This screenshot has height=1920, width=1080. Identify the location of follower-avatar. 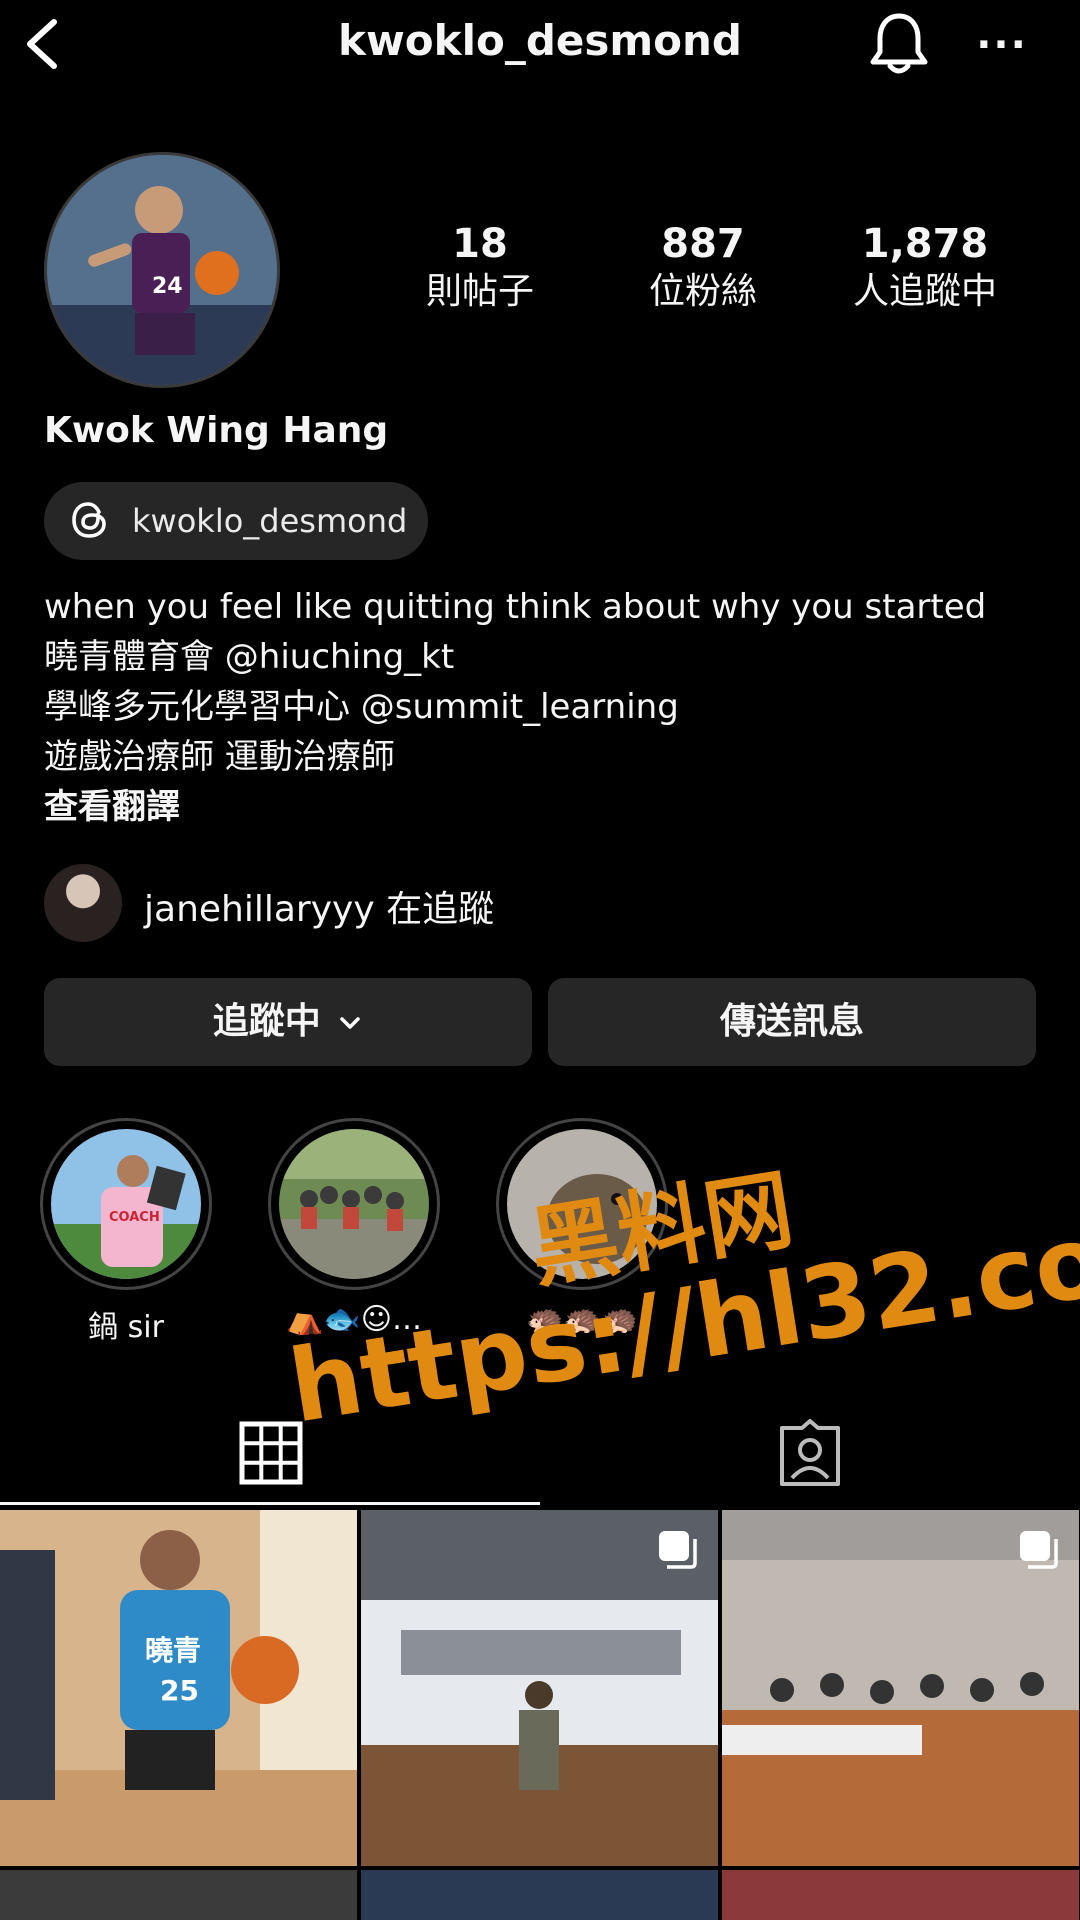
(83, 903).